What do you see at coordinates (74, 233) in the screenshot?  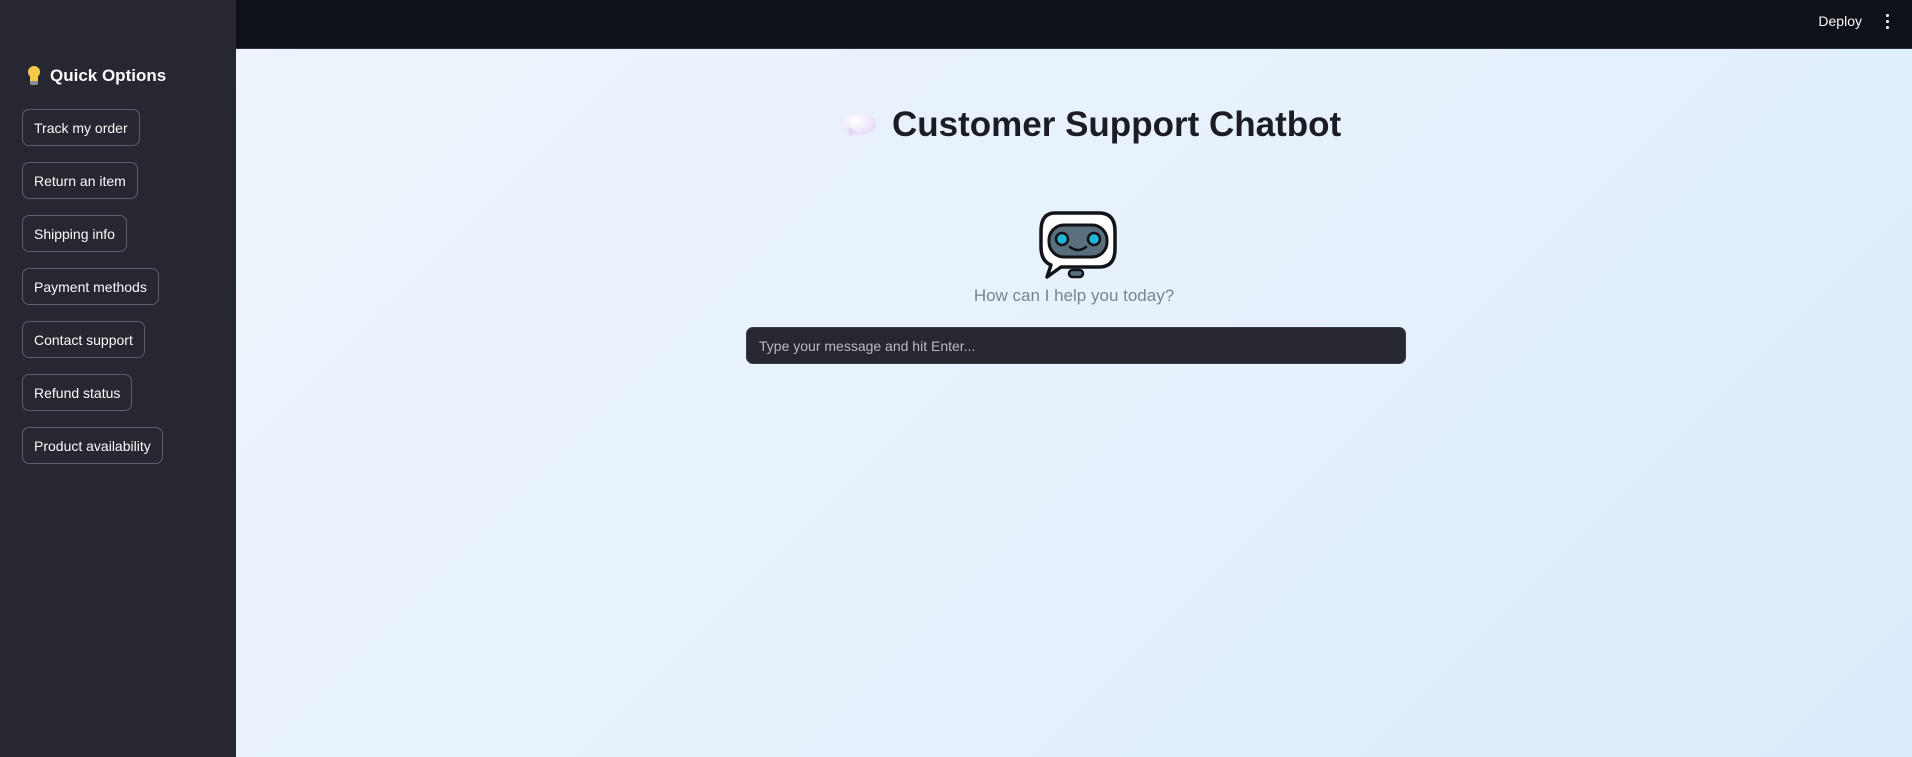 I see `quick-option-shipping-info: Shipping info` at bounding box center [74, 233].